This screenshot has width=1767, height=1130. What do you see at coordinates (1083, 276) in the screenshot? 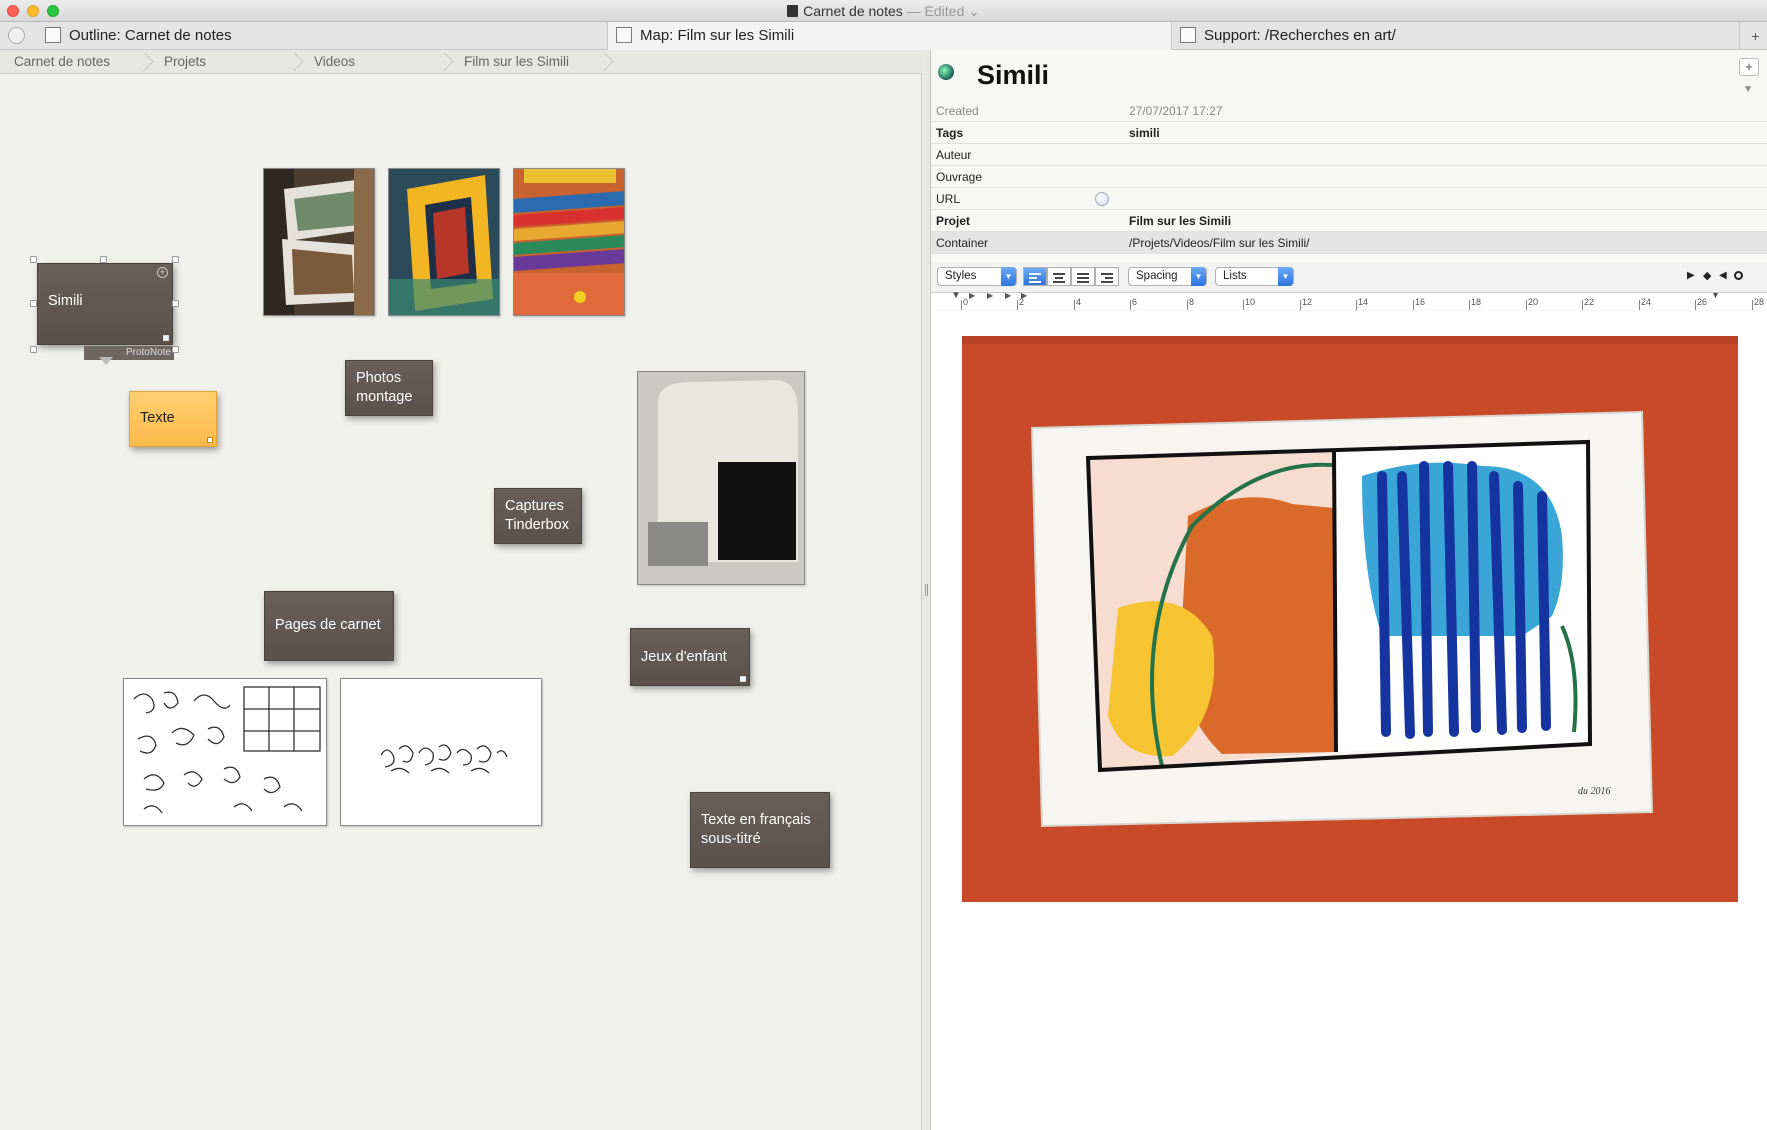
I see `align-justify-button` at bounding box center [1083, 276].